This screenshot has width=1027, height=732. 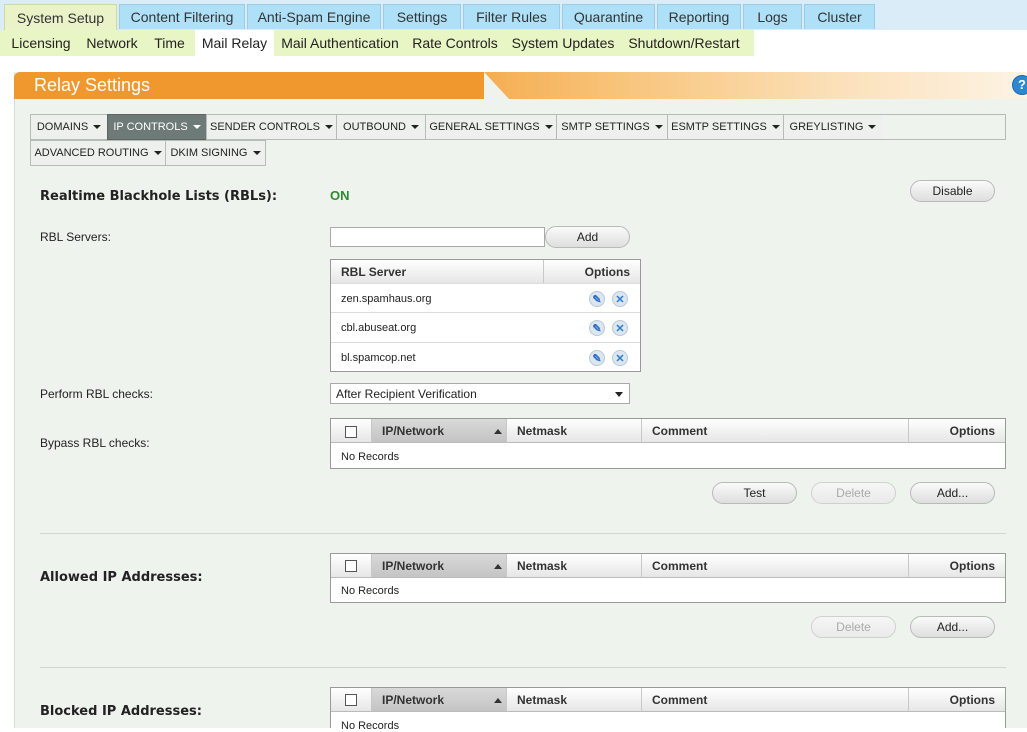 I want to click on rbl-add-button: Add, so click(x=587, y=237).